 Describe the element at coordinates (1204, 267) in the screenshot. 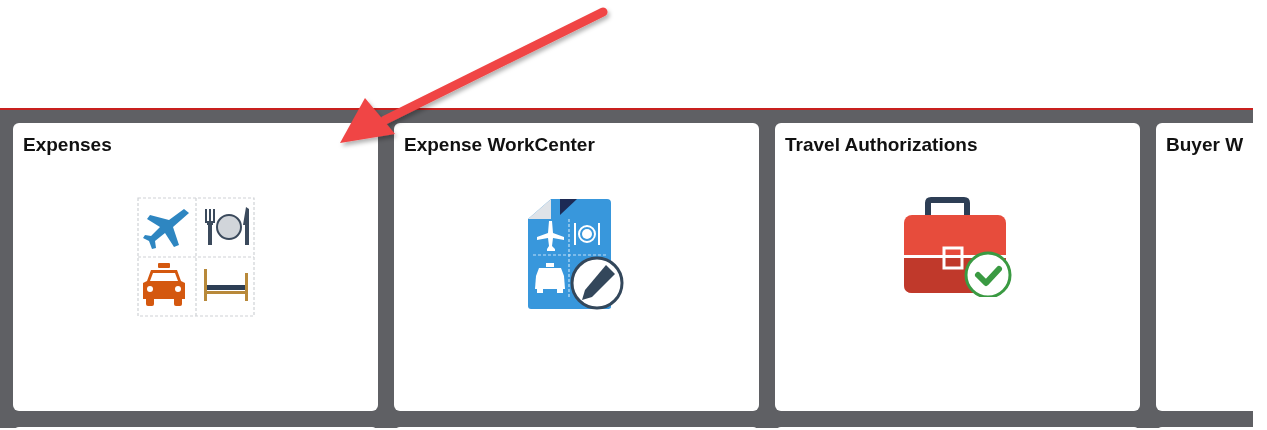

I see `tile-card: Buyer W` at that location.